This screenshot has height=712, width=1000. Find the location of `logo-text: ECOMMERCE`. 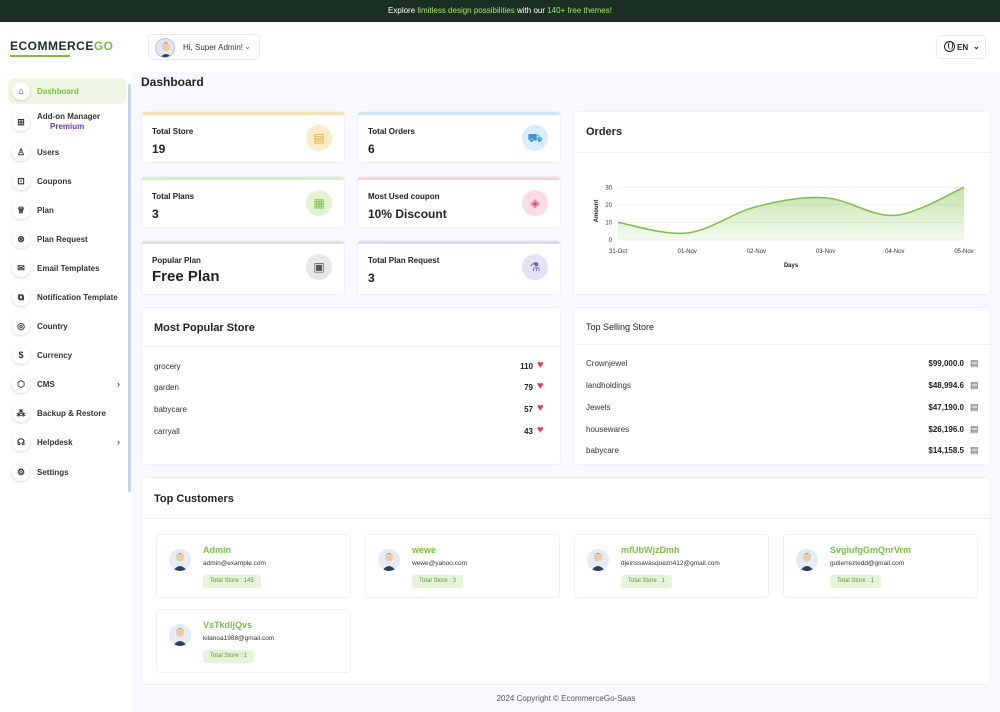

logo-text: ECOMMERCE is located at coordinates (52, 46).